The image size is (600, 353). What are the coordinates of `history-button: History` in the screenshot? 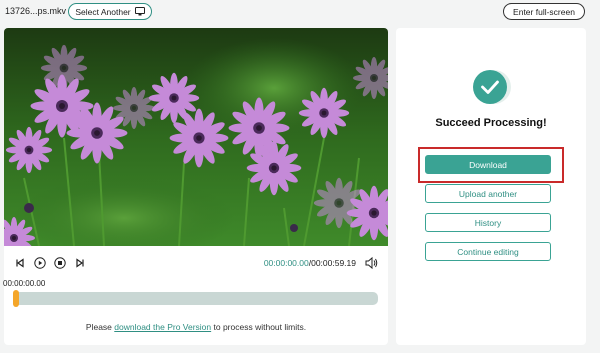 It's located at (488, 222).